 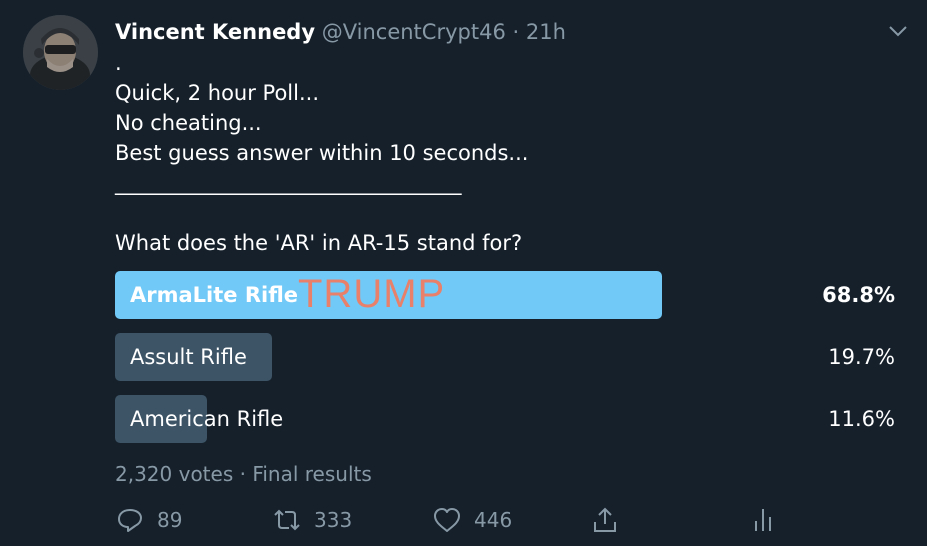 What do you see at coordinates (188, 357) in the screenshot?
I see `poll-option-label: Assult Rifle` at bounding box center [188, 357].